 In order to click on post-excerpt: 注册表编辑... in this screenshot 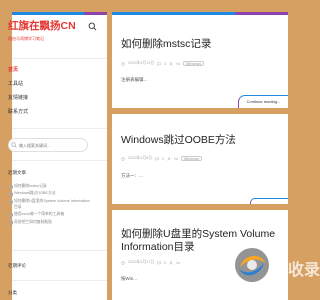, I will do `click(134, 79)`.